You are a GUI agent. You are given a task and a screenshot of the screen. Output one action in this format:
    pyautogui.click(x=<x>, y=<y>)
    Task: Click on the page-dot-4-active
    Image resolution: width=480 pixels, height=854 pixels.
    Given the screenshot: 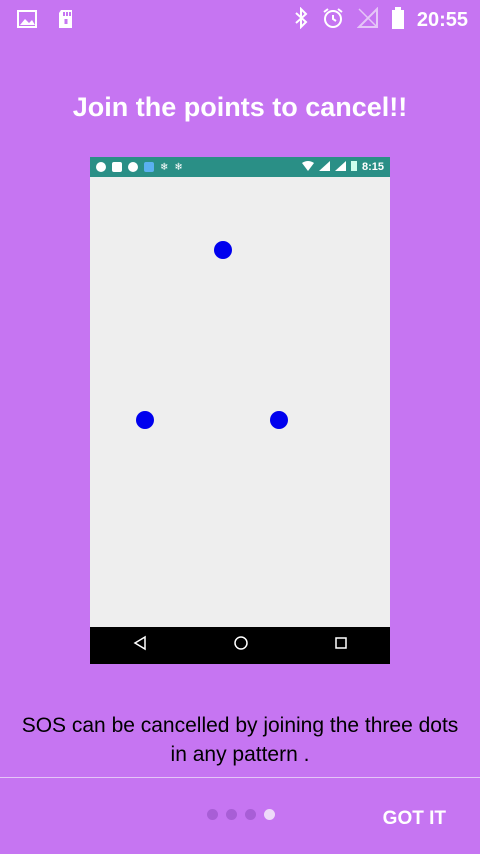 What is the action you would take?
    pyautogui.click(x=269, y=814)
    